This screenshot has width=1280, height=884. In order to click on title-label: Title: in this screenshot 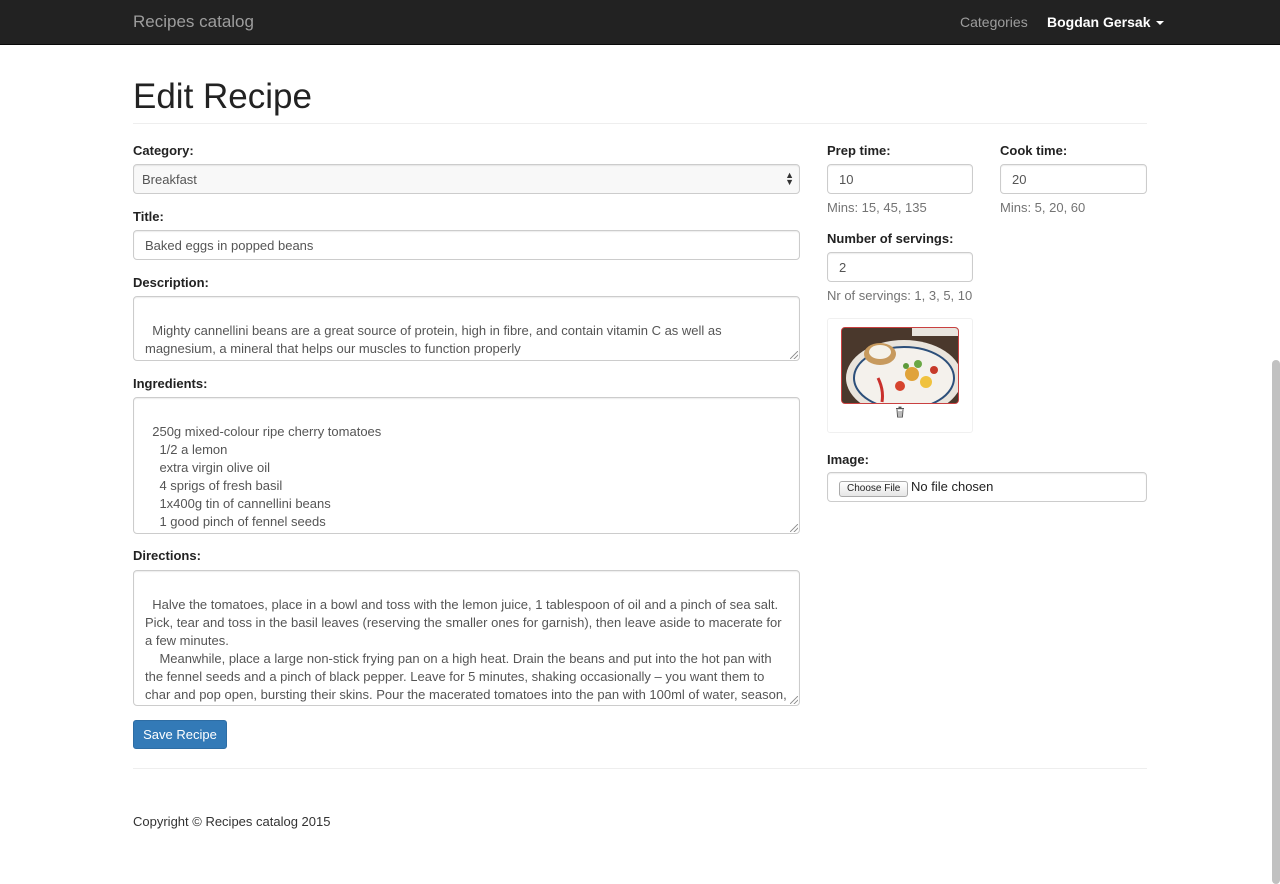, I will do `click(148, 216)`.